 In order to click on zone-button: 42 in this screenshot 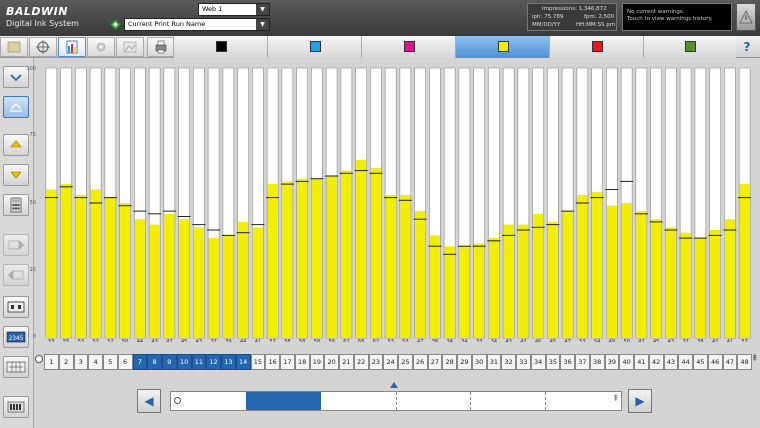, I will do `click(656, 362)`.